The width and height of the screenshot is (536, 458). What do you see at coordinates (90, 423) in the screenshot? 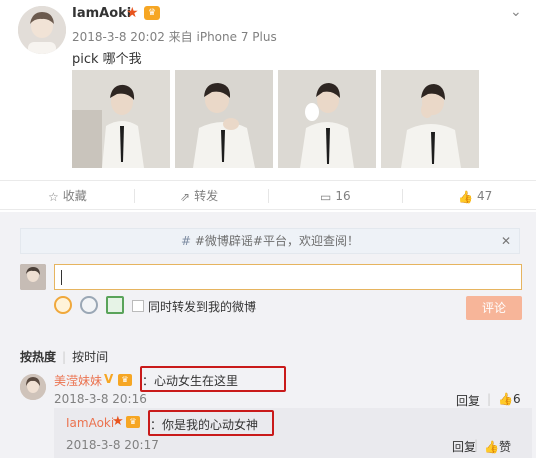
I see `reply-author-name: IamAoki` at bounding box center [90, 423].